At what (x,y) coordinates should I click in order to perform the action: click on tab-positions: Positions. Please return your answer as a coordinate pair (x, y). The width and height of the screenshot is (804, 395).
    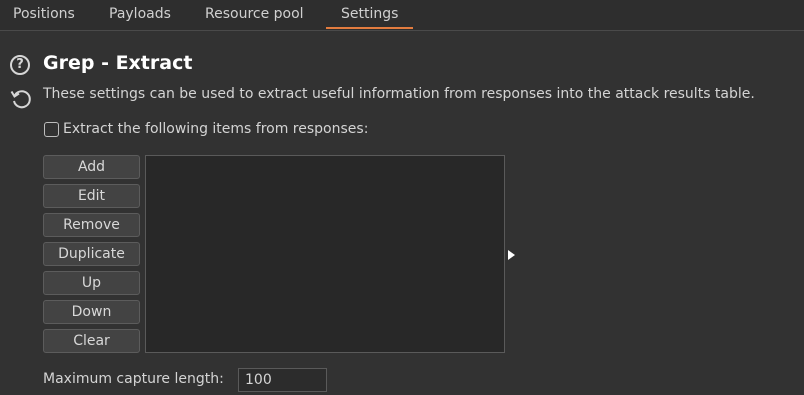
    Looking at the image, I should click on (44, 16).